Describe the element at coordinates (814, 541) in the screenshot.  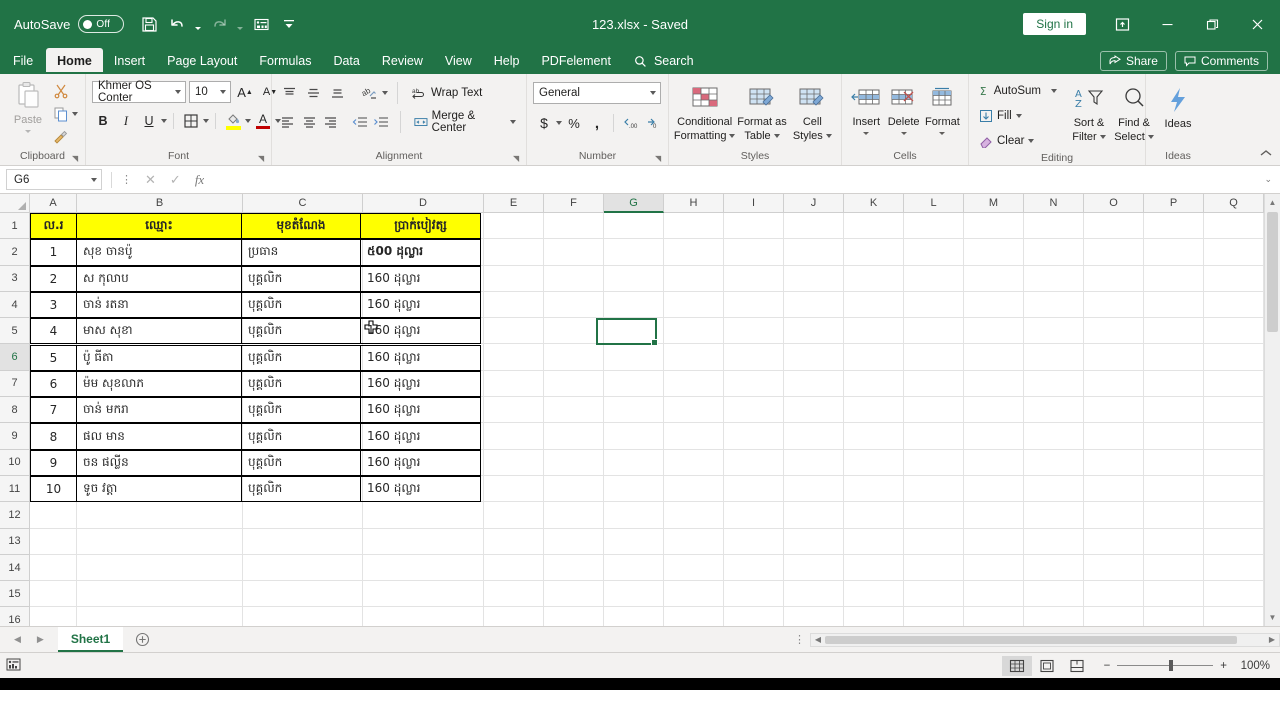
I see `cell-J13` at that location.